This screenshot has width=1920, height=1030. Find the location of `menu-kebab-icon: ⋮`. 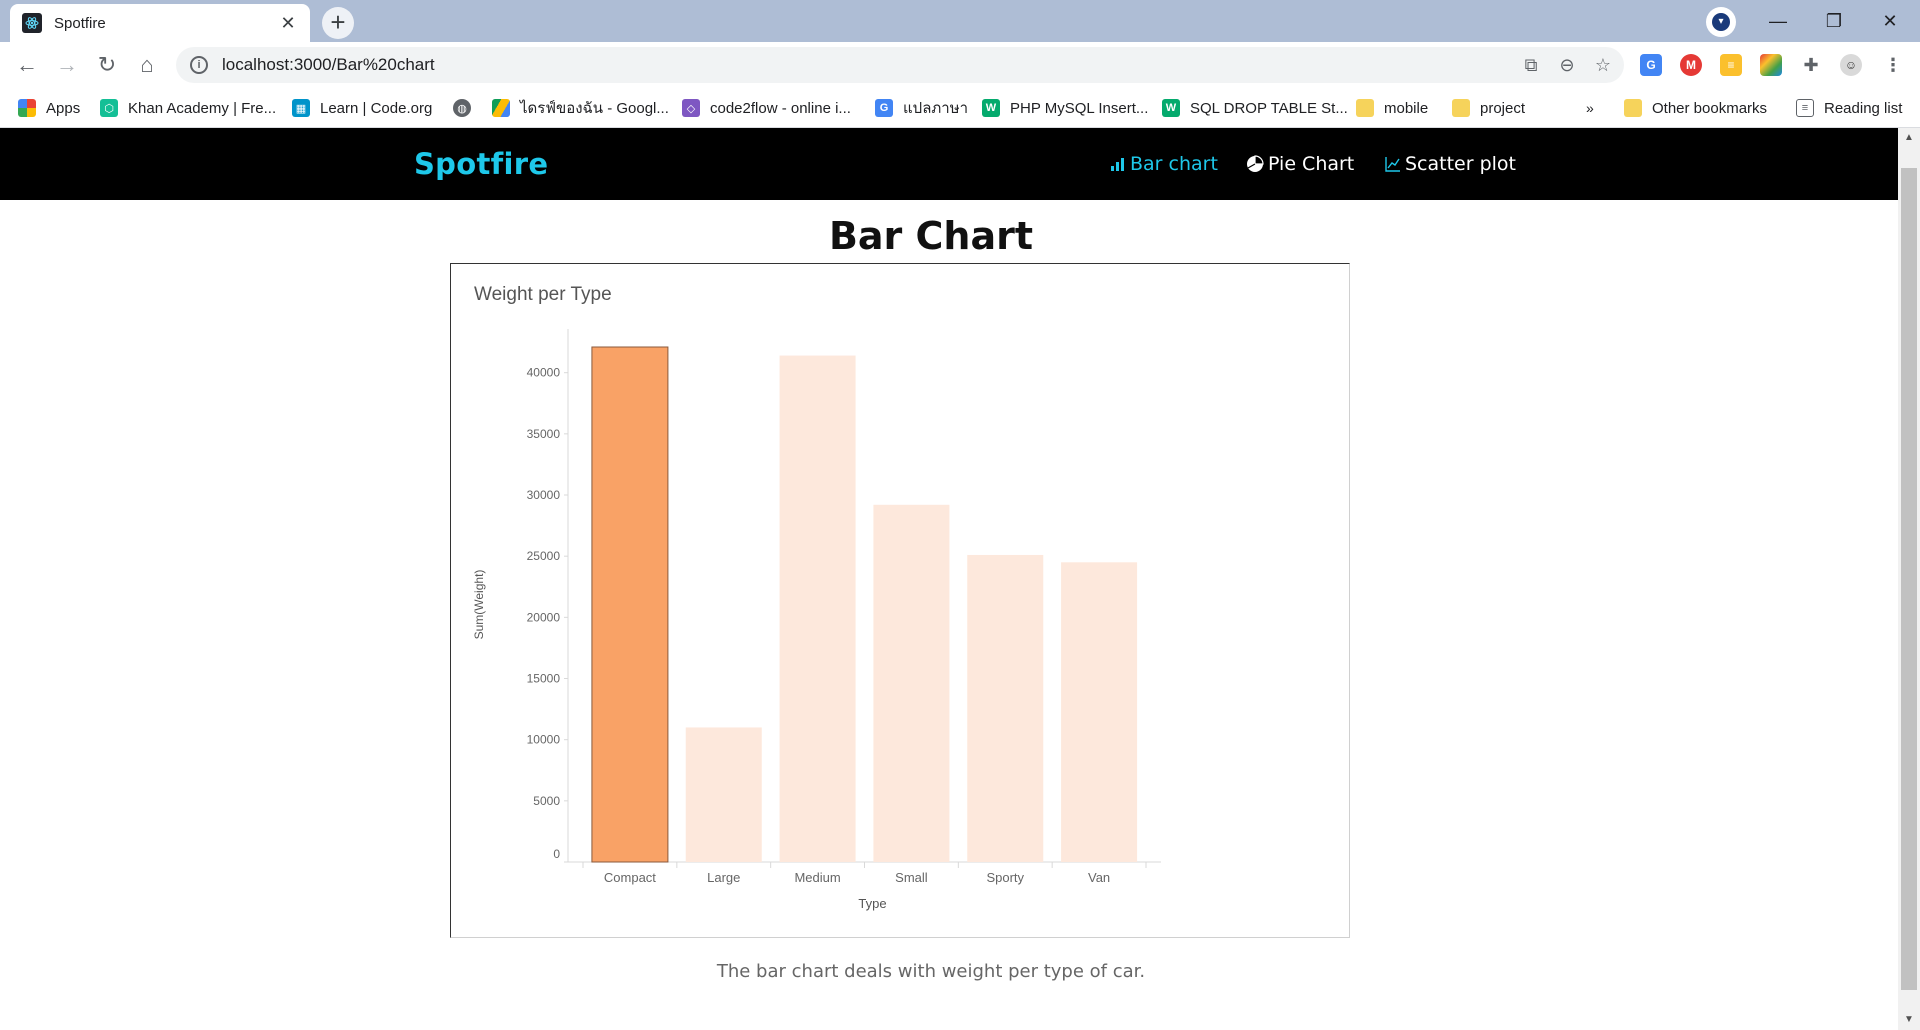

menu-kebab-icon: ⋮ is located at coordinates (1893, 65).